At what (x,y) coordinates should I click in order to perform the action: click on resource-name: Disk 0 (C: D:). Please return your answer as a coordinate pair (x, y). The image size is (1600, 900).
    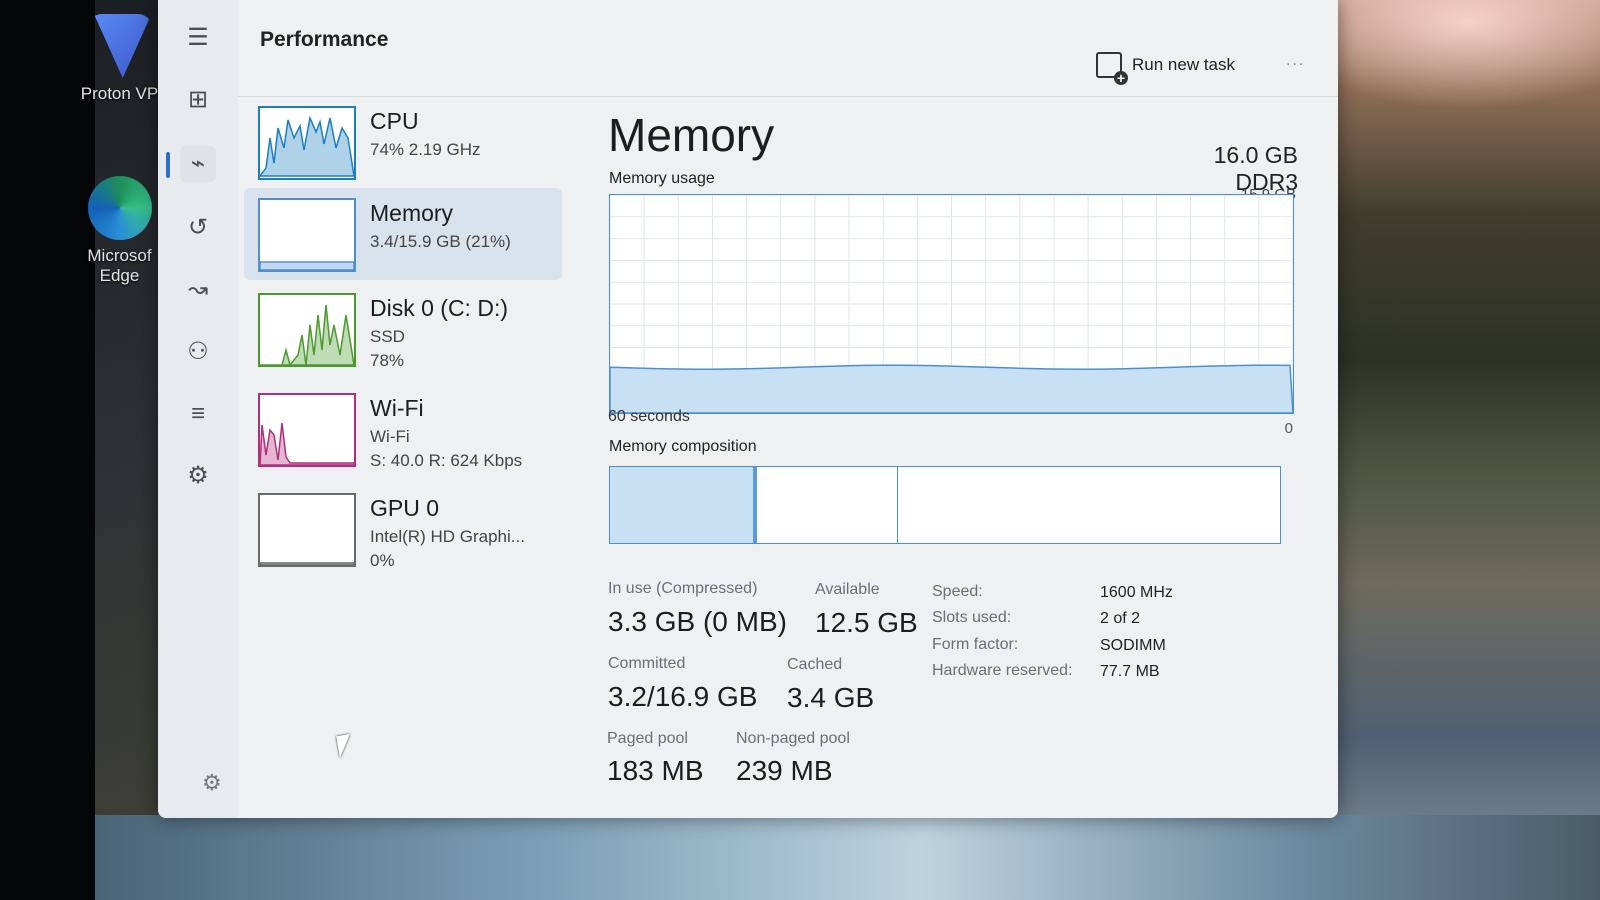
    Looking at the image, I should click on (439, 308).